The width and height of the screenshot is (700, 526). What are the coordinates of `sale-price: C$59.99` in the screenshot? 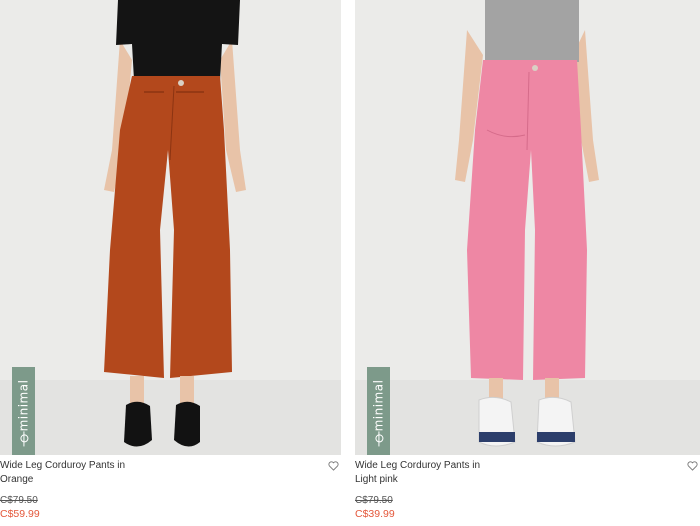 It's located at (20, 514).